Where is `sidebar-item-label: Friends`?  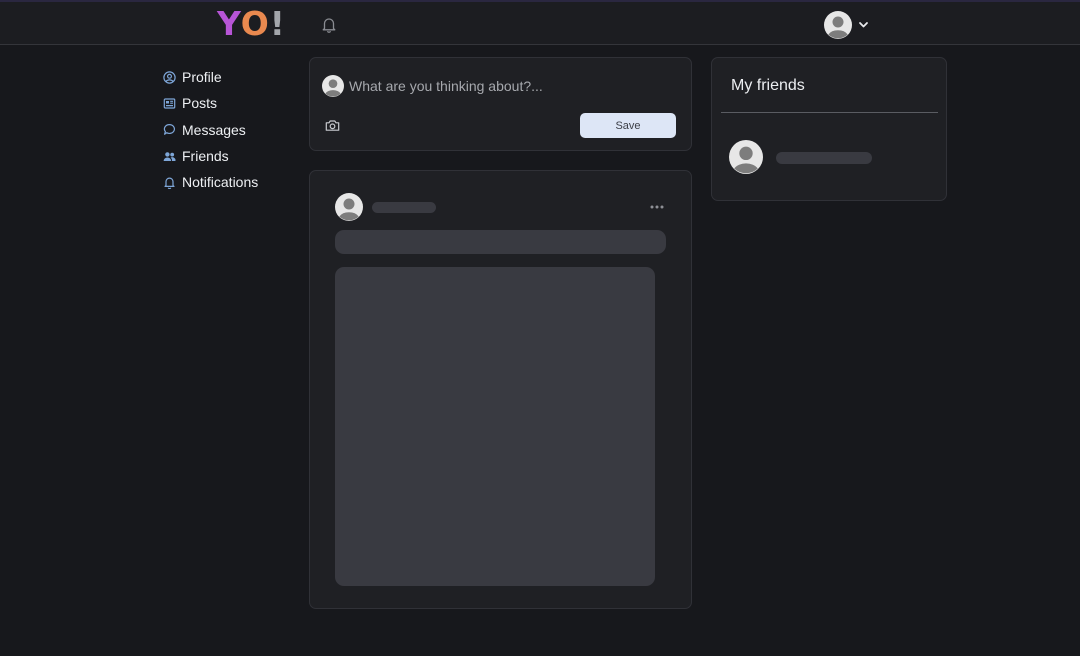 sidebar-item-label: Friends is located at coordinates (205, 156).